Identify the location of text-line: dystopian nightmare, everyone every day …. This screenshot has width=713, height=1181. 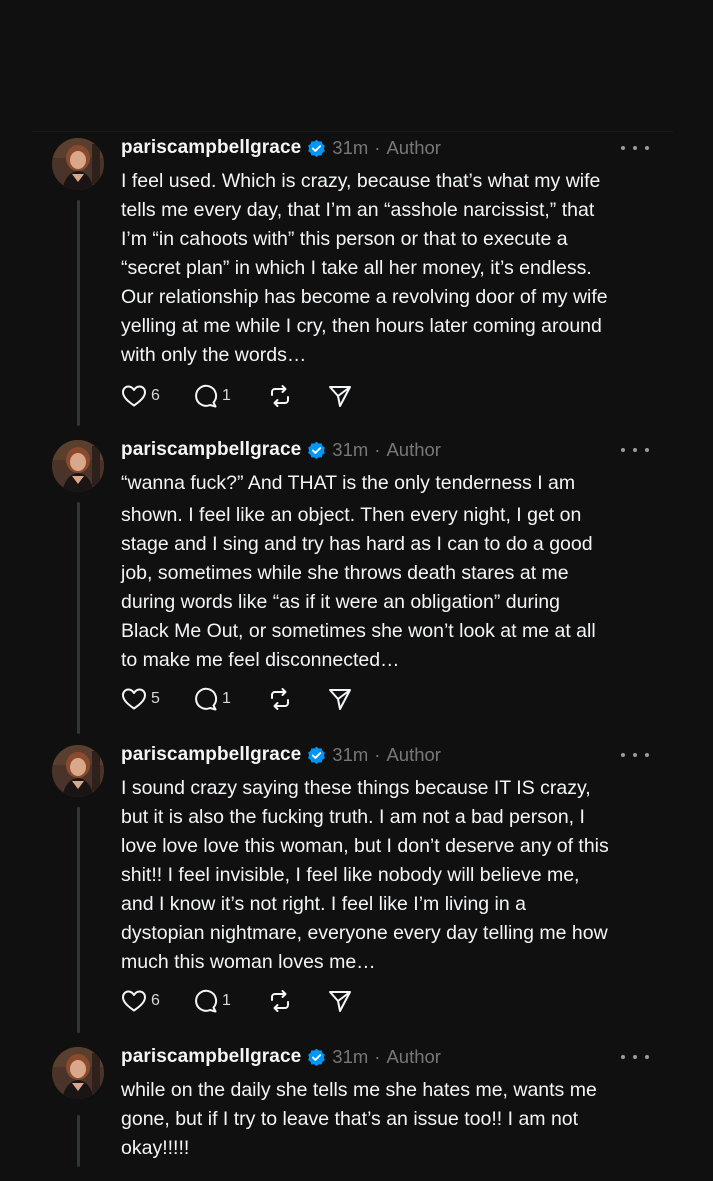
(364, 933).